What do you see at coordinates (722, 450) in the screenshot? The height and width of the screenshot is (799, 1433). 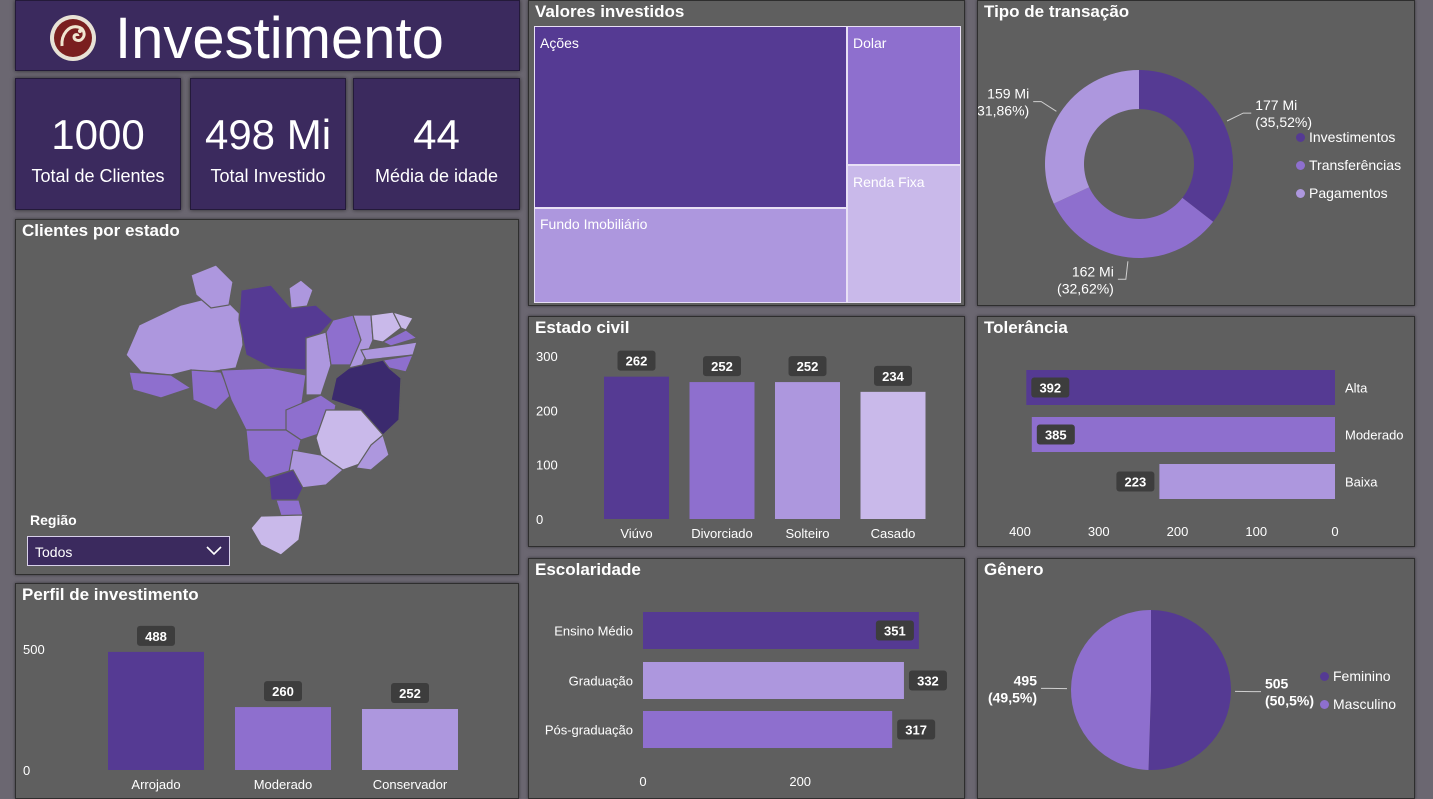 I see `bar-divorciado` at bounding box center [722, 450].